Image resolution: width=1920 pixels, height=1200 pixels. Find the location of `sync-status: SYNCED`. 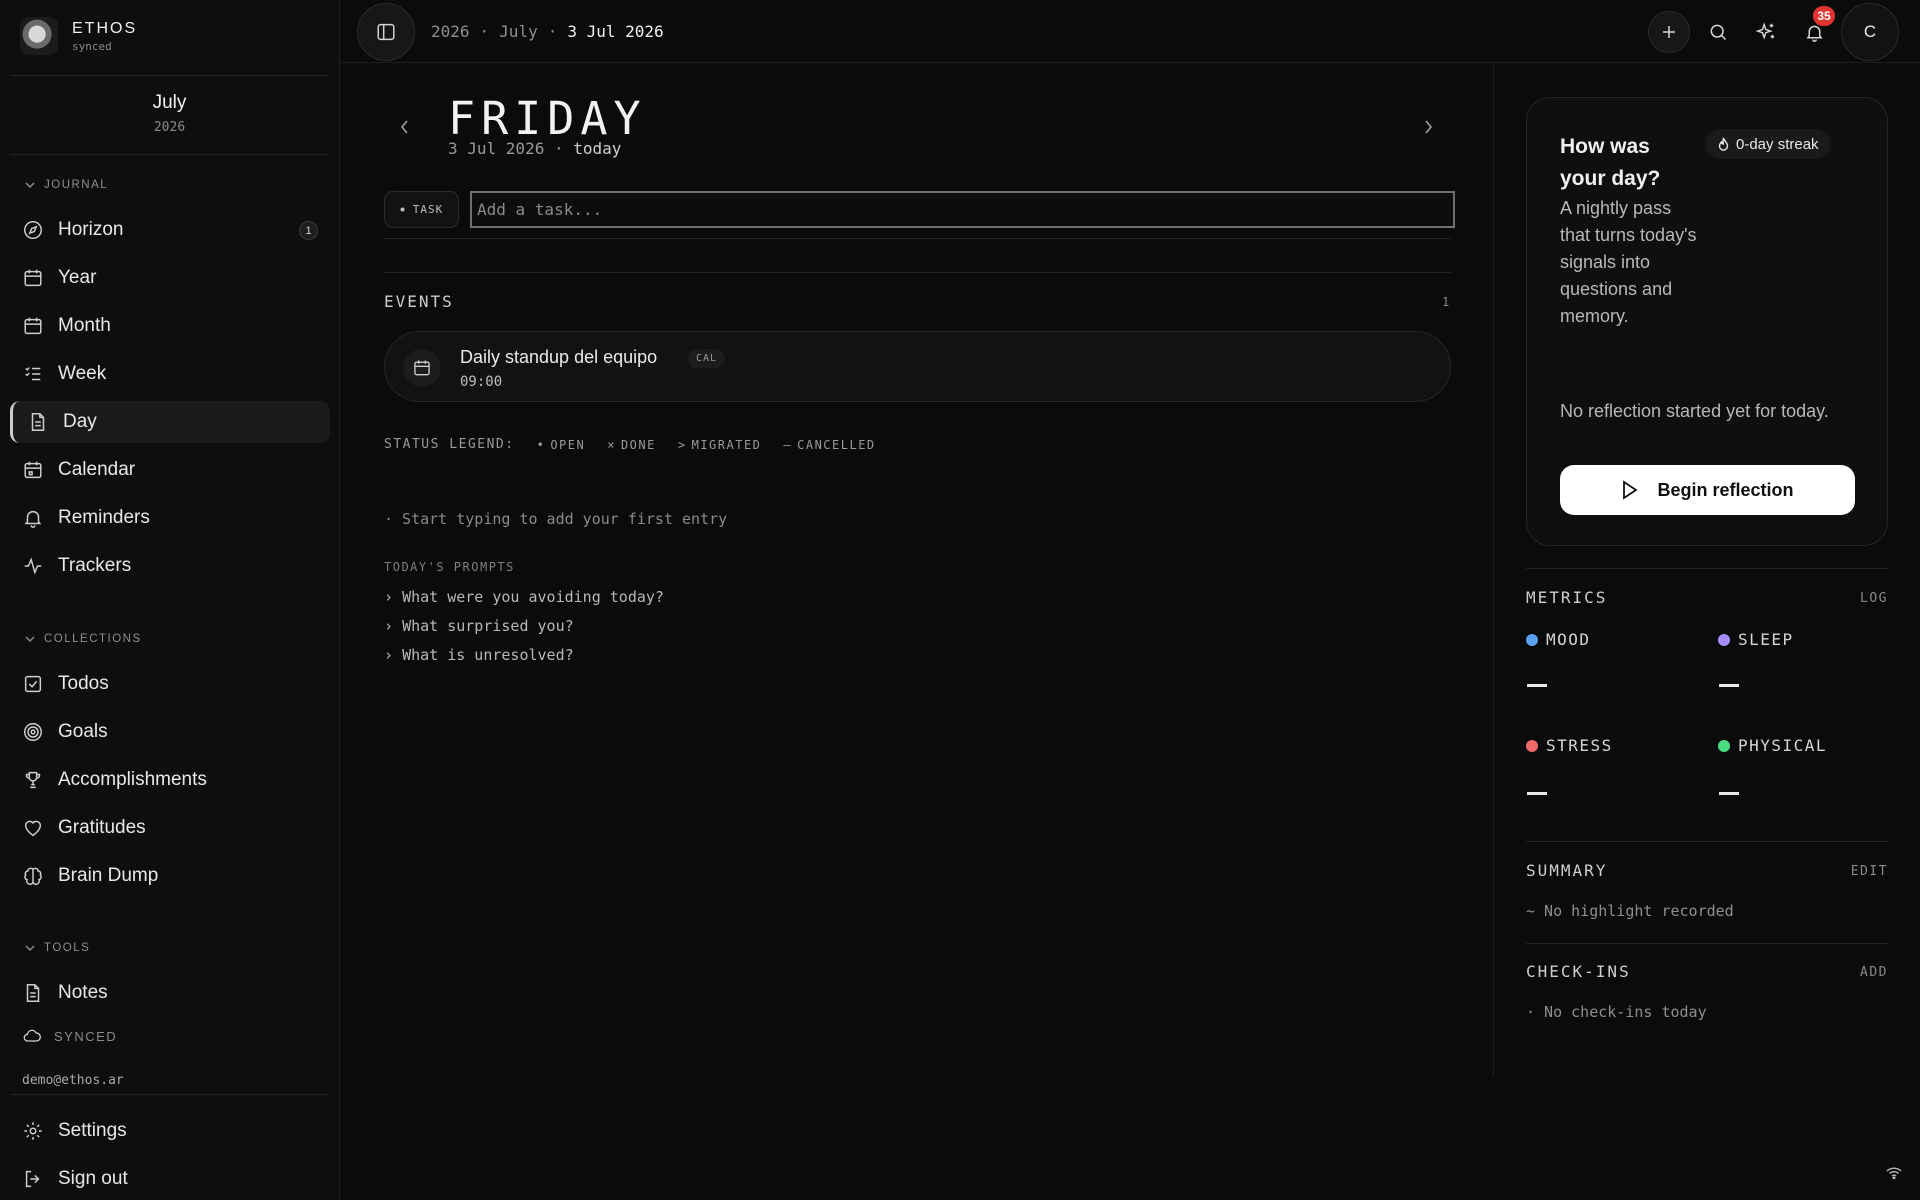

sync-status: SYNCED is located at coordinates (69, 1036).